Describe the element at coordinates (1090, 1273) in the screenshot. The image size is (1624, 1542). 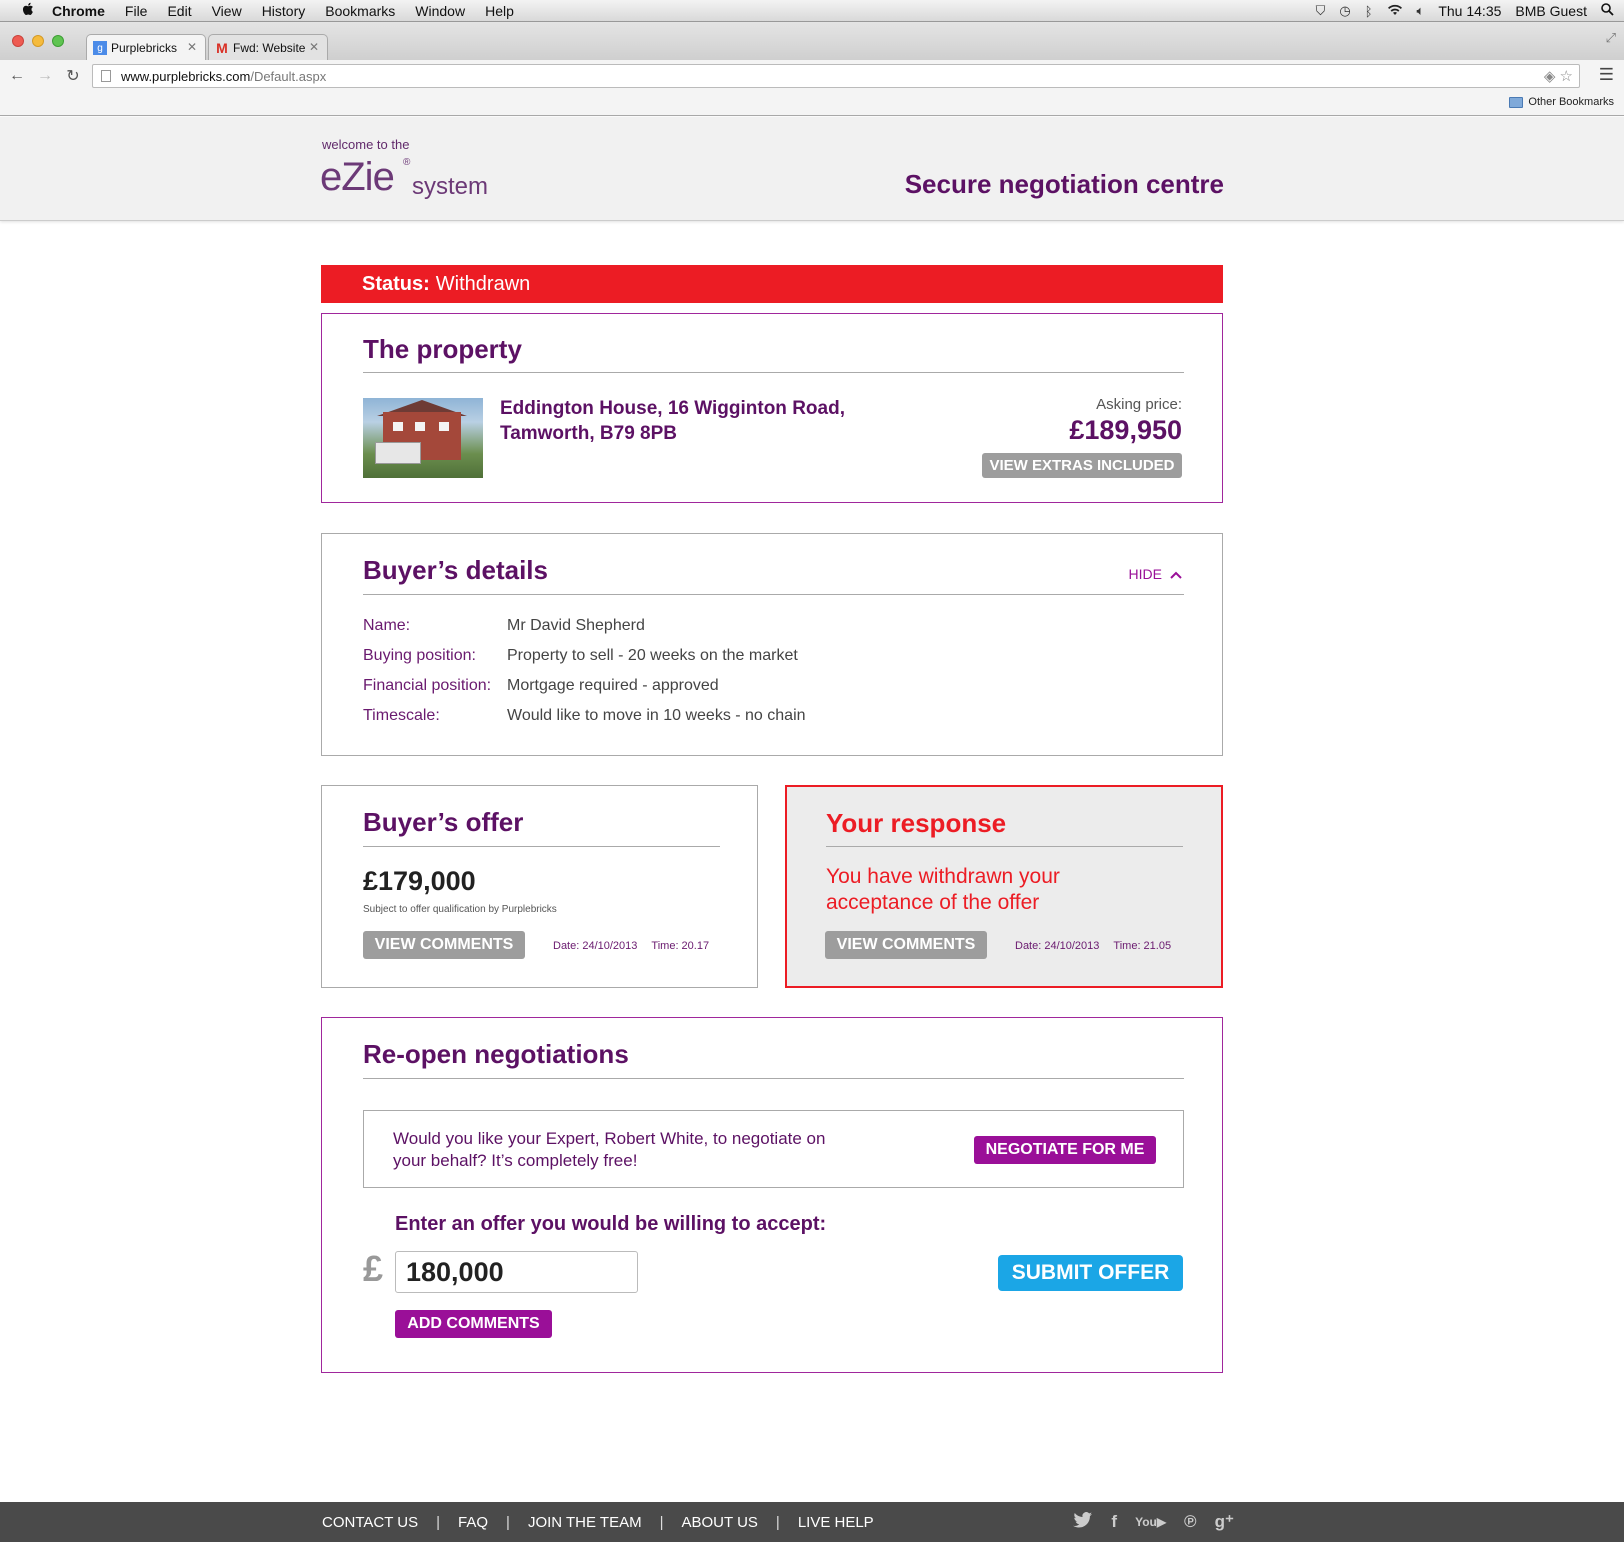
I see `submit-offer-button: SUBMIT OFFER` at that location.